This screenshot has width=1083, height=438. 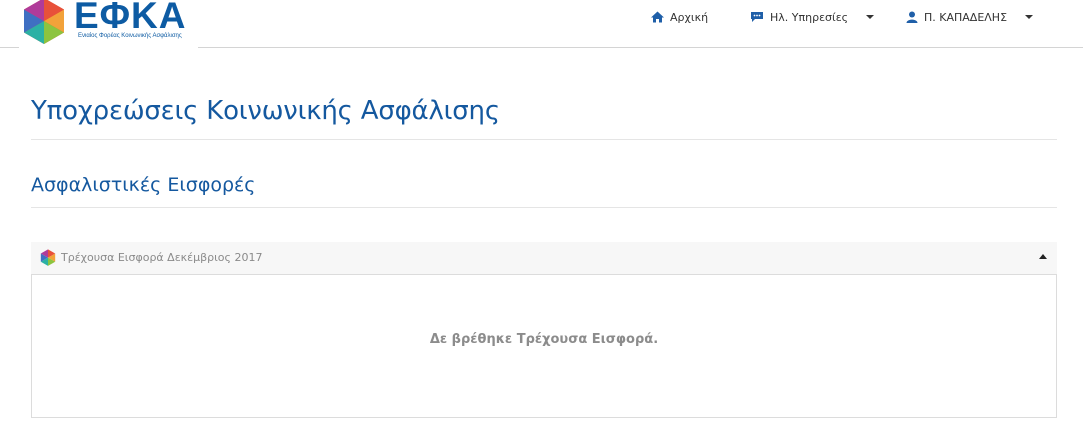 What do you see at coordinates (48, 257) in the screenshot?
I see `efka-hexagon-small-icon` at bounding box center [48, 257].